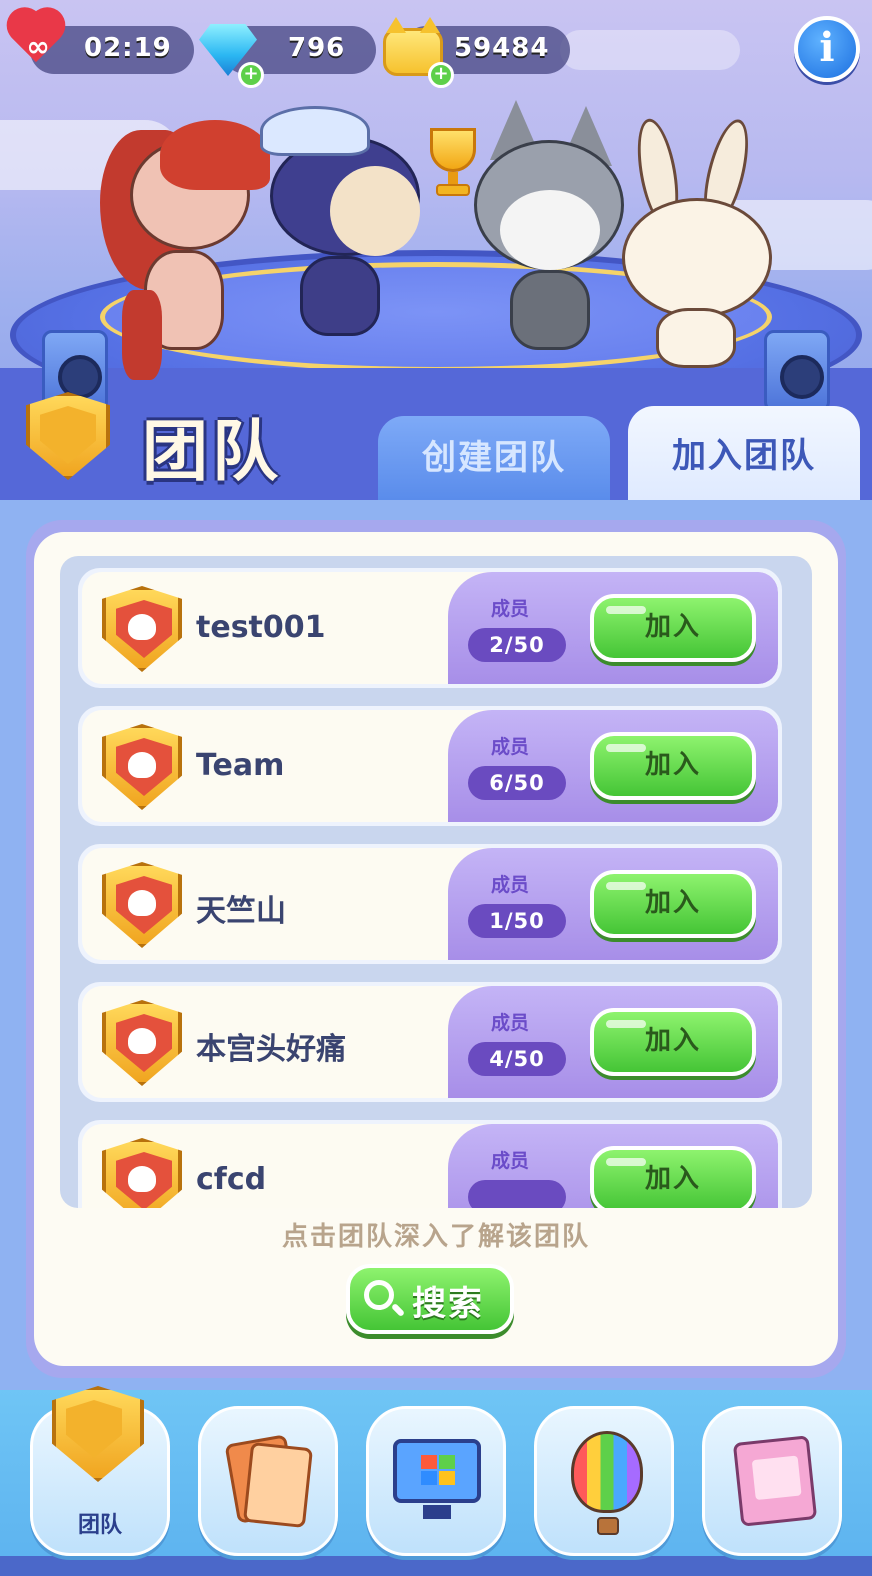 This screenshot has height=1576, width=872. I want to click on monitor-icon, so click(437, 1471).